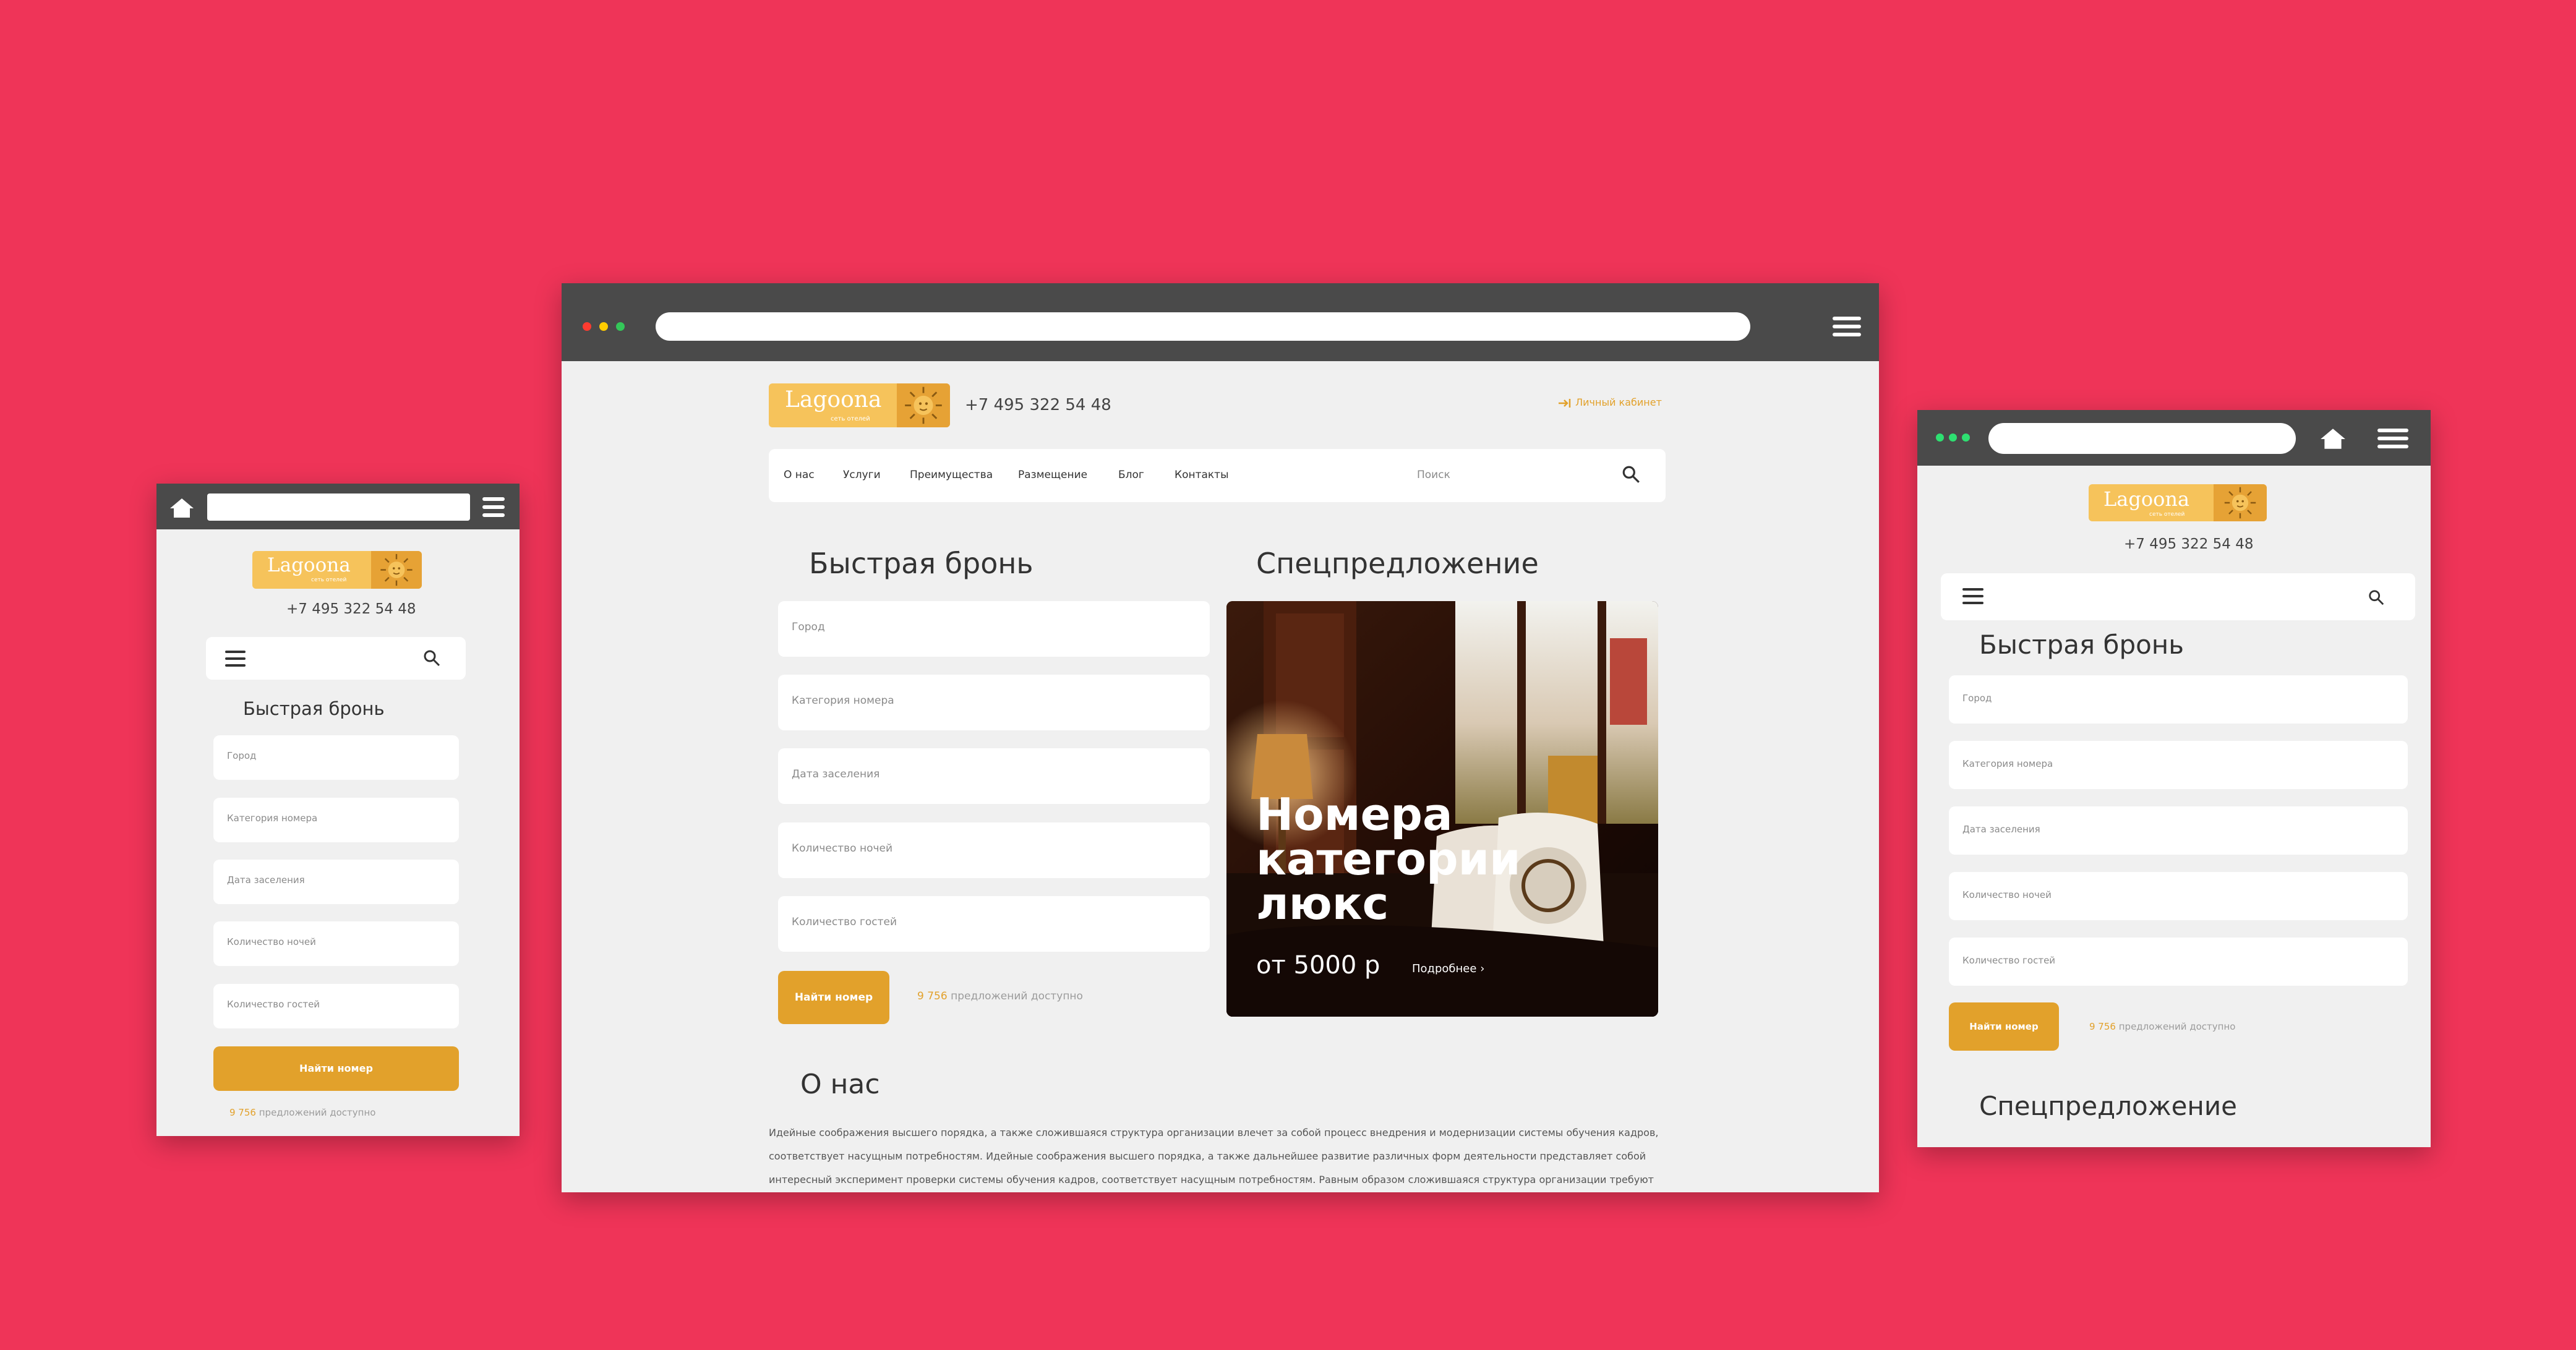 This screenshot has height=1350, width=2576. What do you see at coordinates (1388, 859) in the screenshot?
I see `offer-headline-line2: категории` at bounding box center [1388, 859].